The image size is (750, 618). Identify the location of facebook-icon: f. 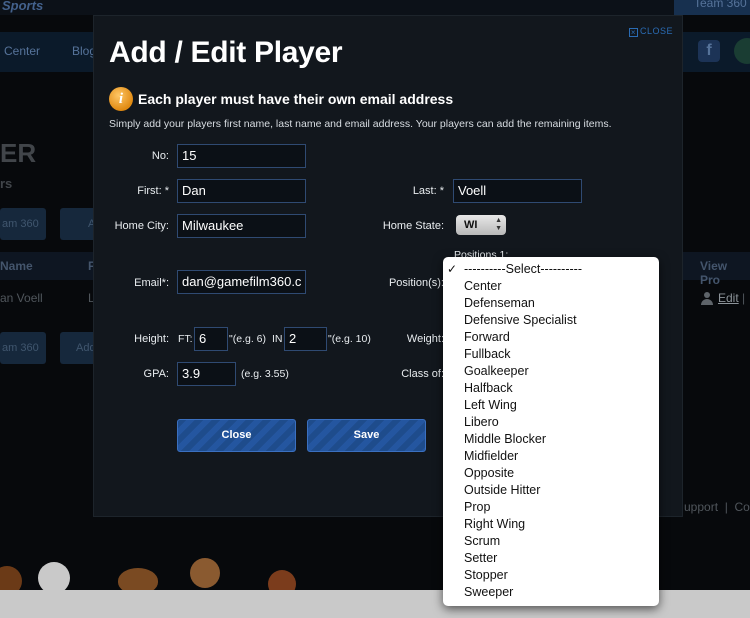
(709, 51).